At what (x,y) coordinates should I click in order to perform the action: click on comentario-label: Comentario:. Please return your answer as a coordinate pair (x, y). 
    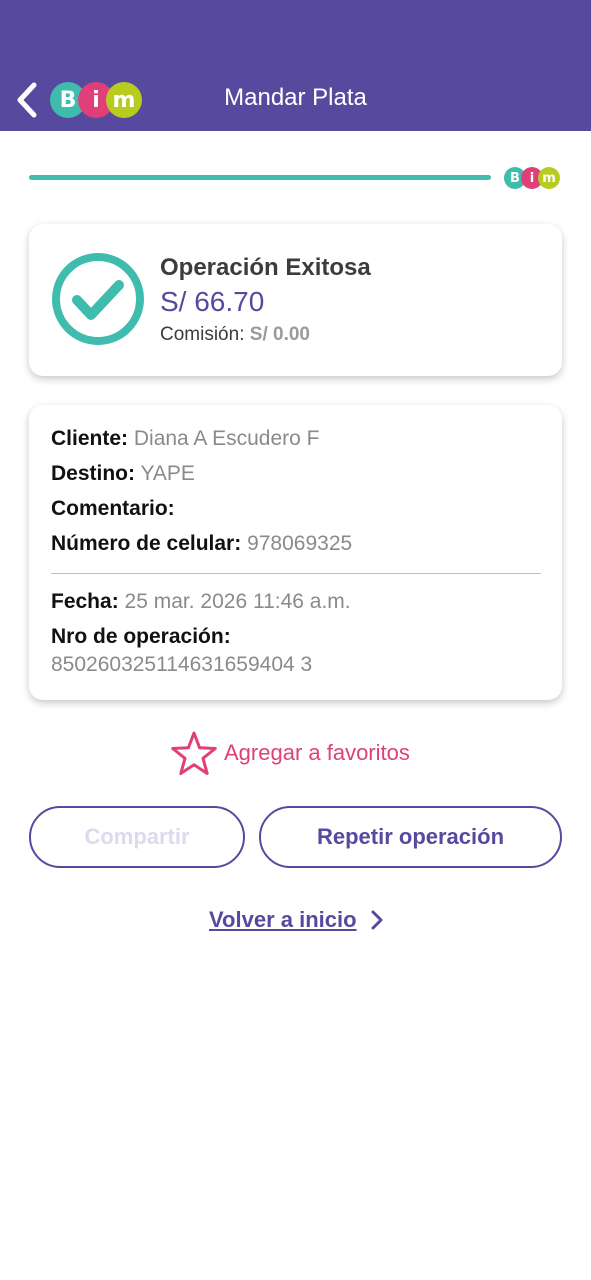
    Looking at the image, I should click on (113, 508).